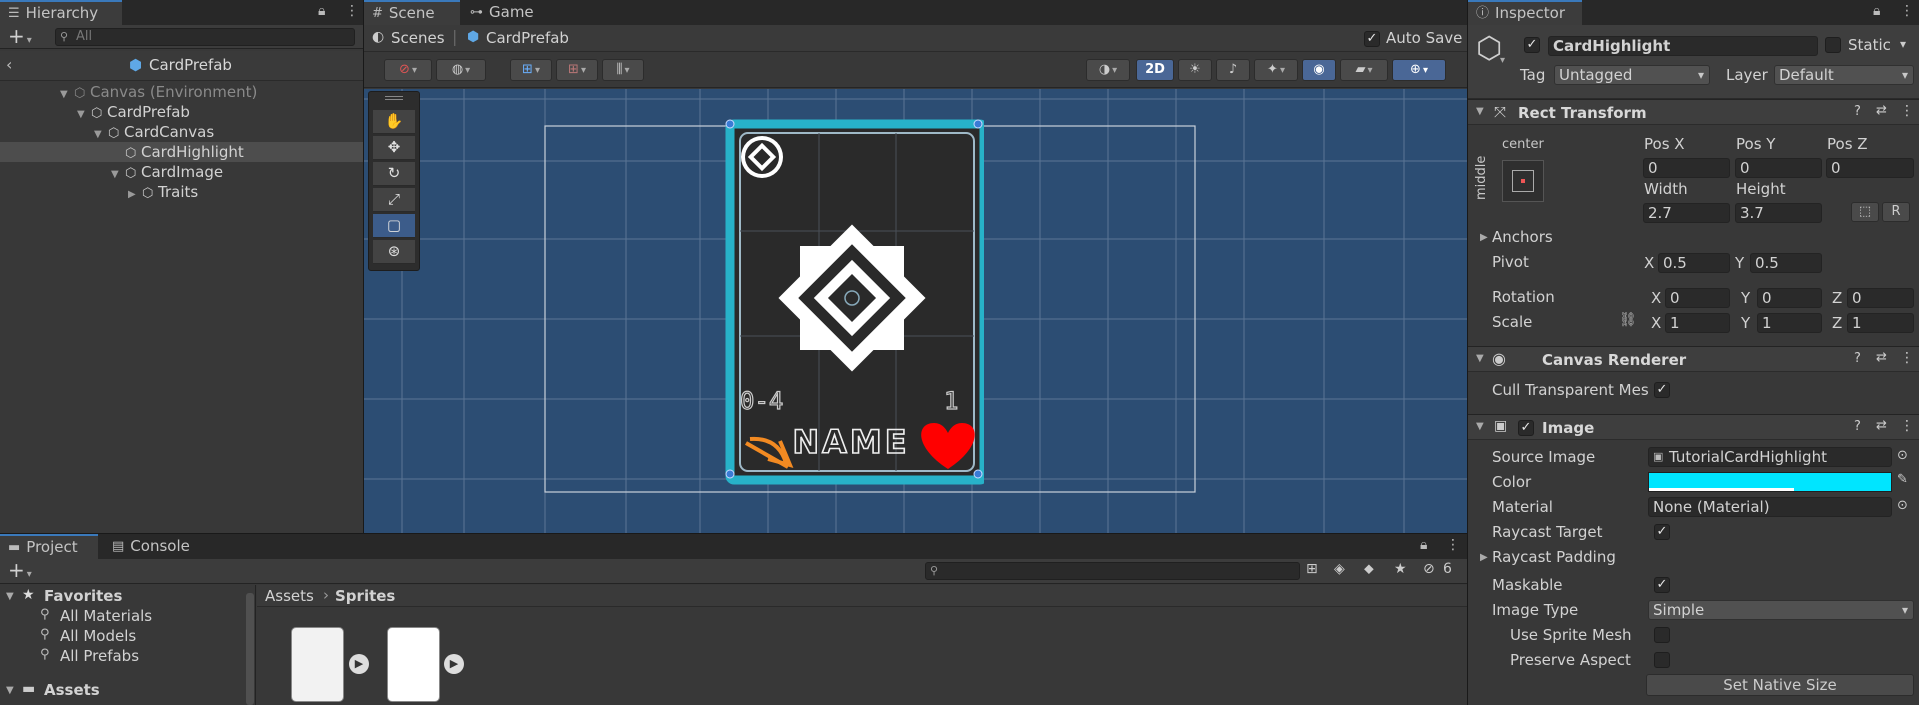 Image resolution: width=1919 pixels, height=705 pixels. Describe the element at coordinates (1789, 298) in the screenshot. I see `rotation-y-field: 0` at that location.